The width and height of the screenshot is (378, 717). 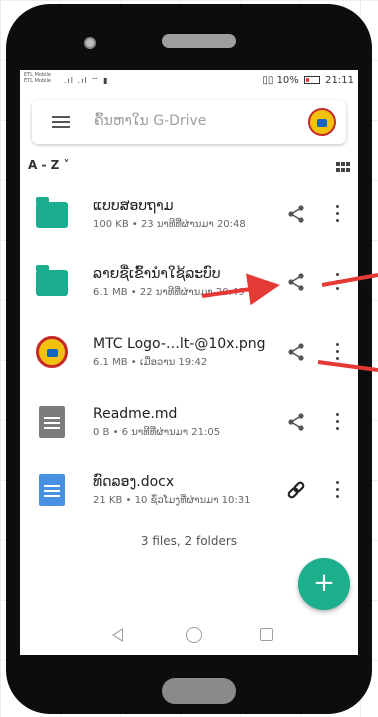 I want to click on menu-icon, so click(x=61, y=122).